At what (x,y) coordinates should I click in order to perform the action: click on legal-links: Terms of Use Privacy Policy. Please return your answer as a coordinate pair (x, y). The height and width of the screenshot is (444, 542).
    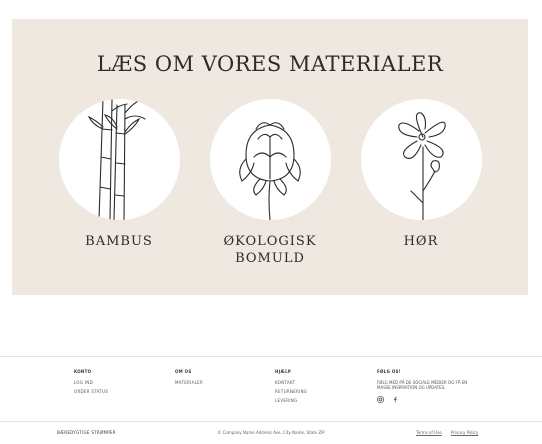
    Looking at the image, I should click on (451, 432).